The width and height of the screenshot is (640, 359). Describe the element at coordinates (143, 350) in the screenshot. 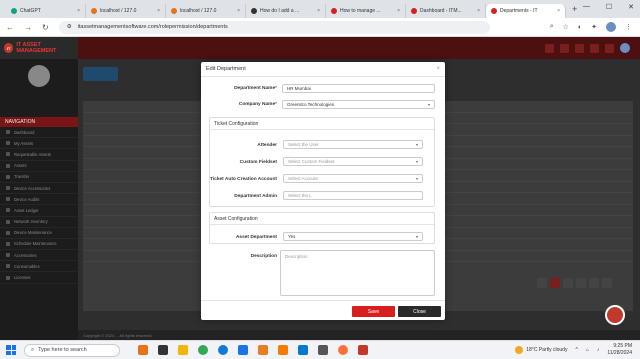

I see `widgets-icon` at that location.